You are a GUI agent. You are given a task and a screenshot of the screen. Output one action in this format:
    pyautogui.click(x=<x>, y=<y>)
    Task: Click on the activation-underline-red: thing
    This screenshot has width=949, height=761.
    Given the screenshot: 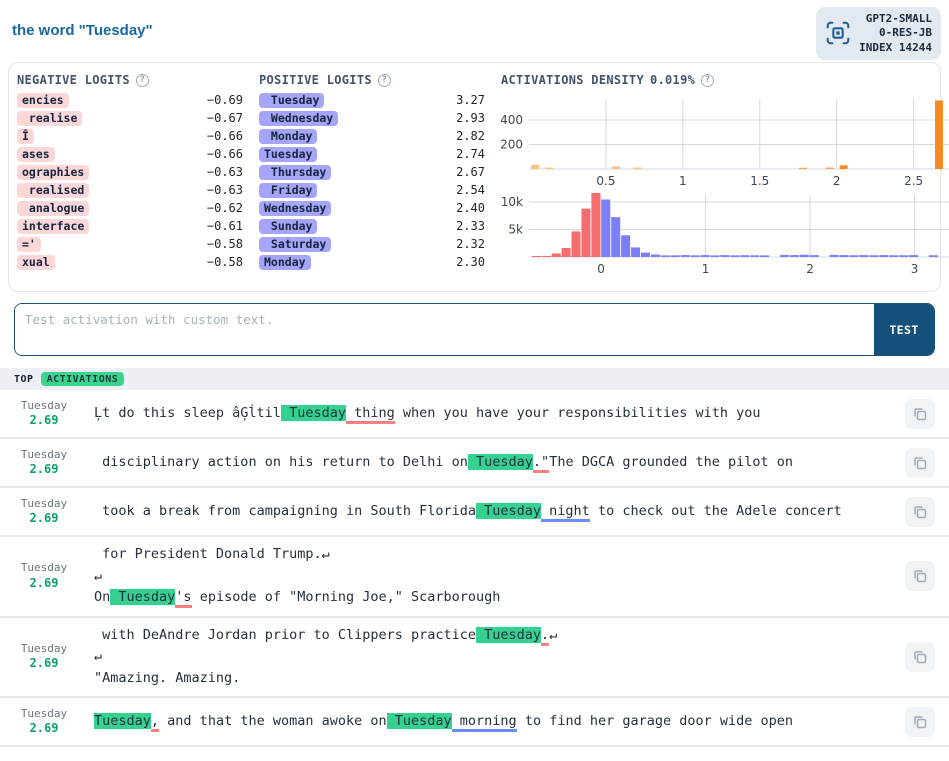 What is the action you would take?
    pyautogui.click(x=370, y=414)
    